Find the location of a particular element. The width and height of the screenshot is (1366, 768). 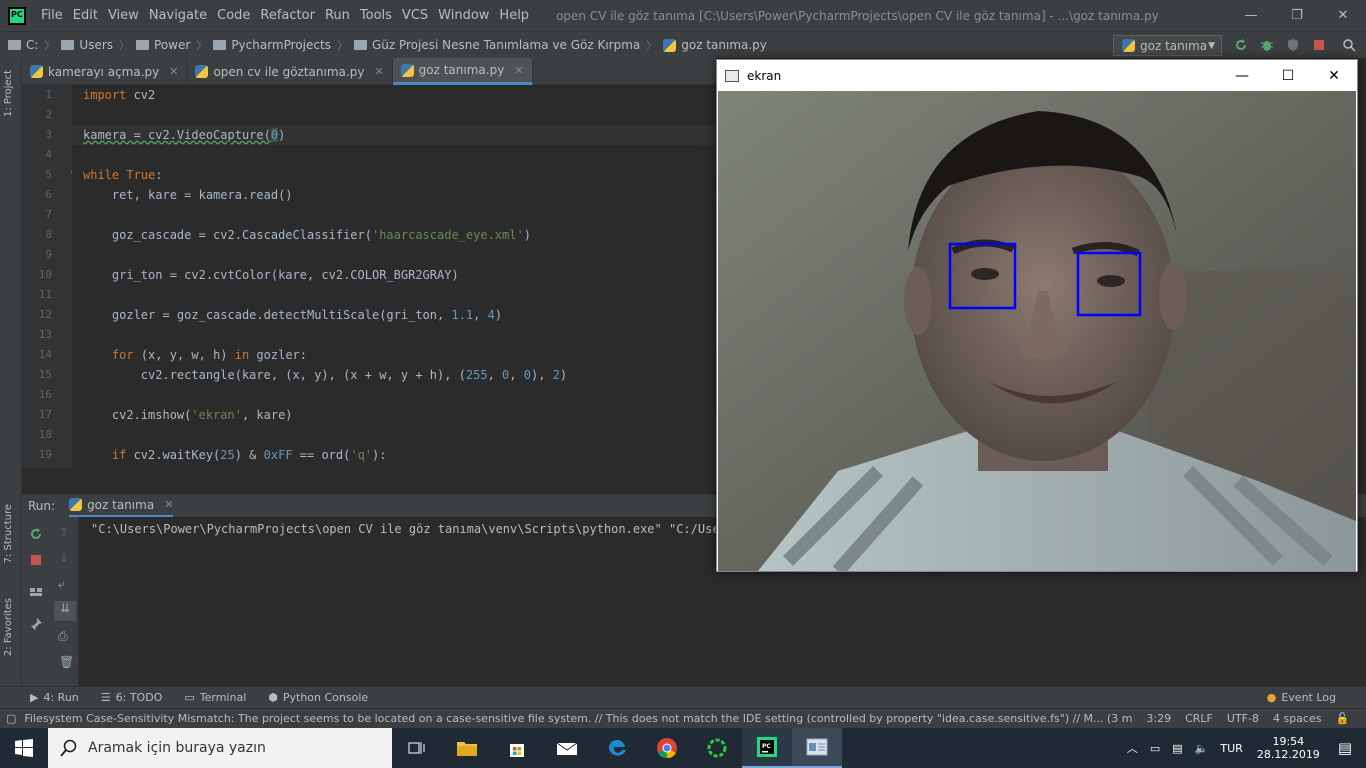

file-explorer-icon is located at coordinates (467, 748).